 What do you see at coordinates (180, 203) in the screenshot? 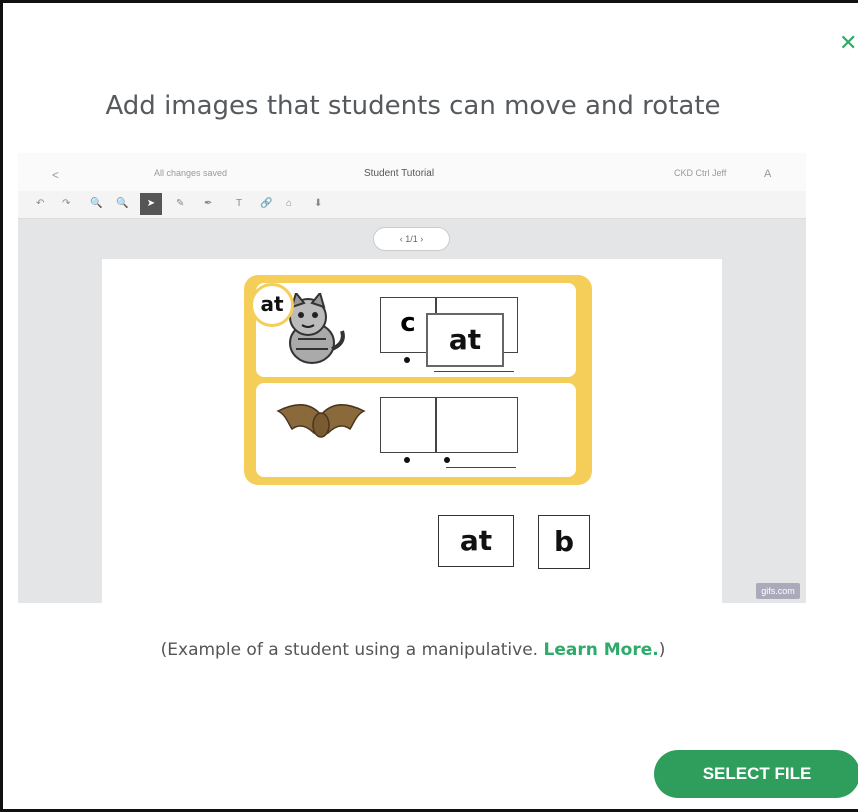
I see `pen-icon: ✎` at bounding box center [180, 203].